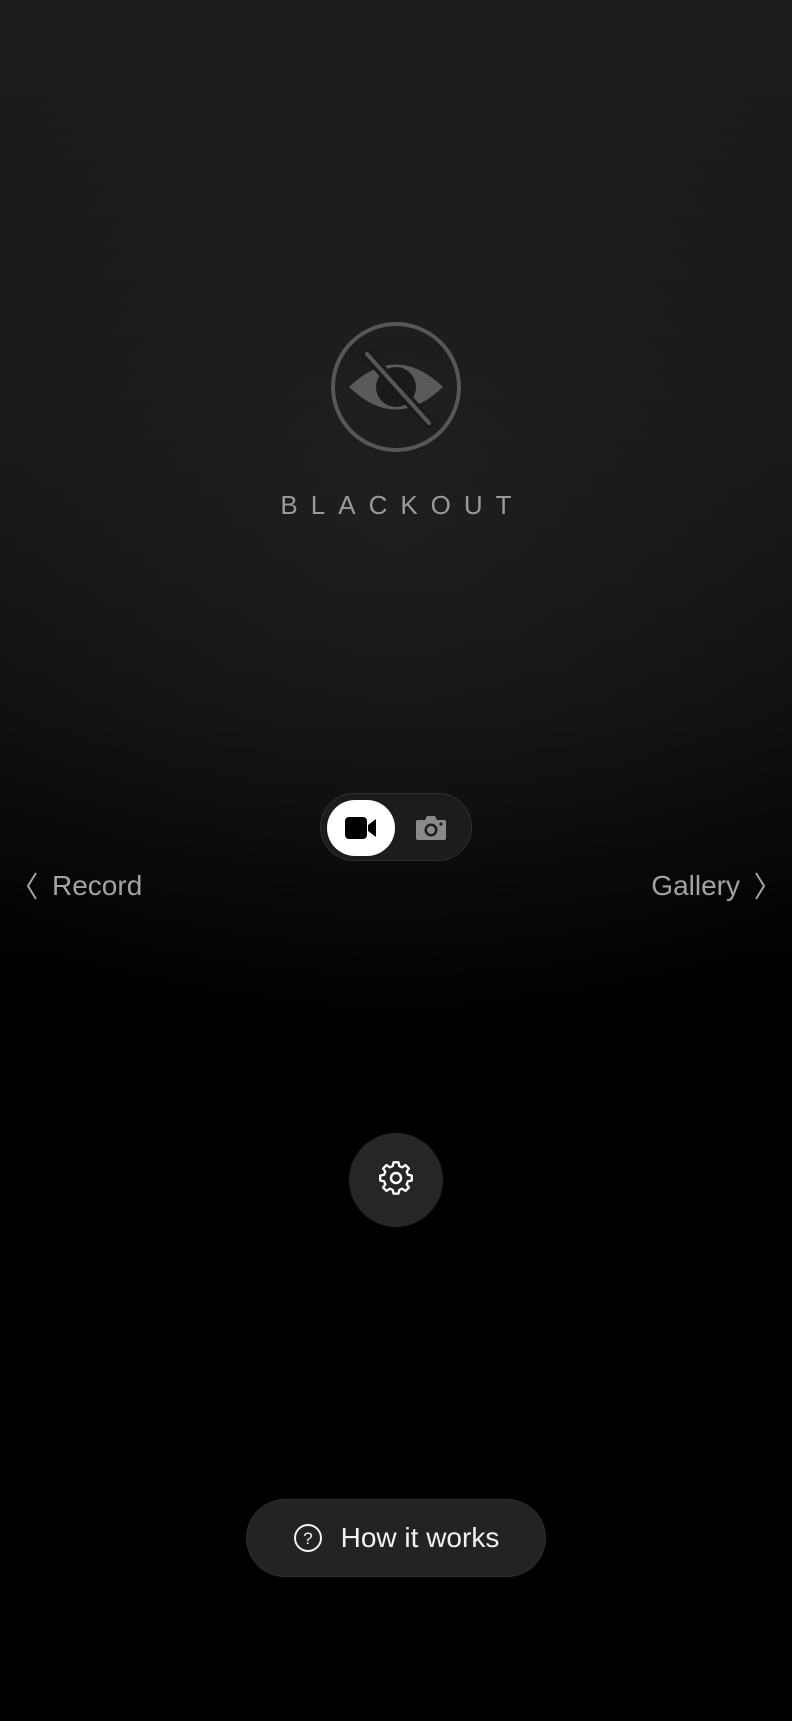  Describe the element at coordinates (97, 885) in the screenshot. I see `record-nav-label: Record` at that location.